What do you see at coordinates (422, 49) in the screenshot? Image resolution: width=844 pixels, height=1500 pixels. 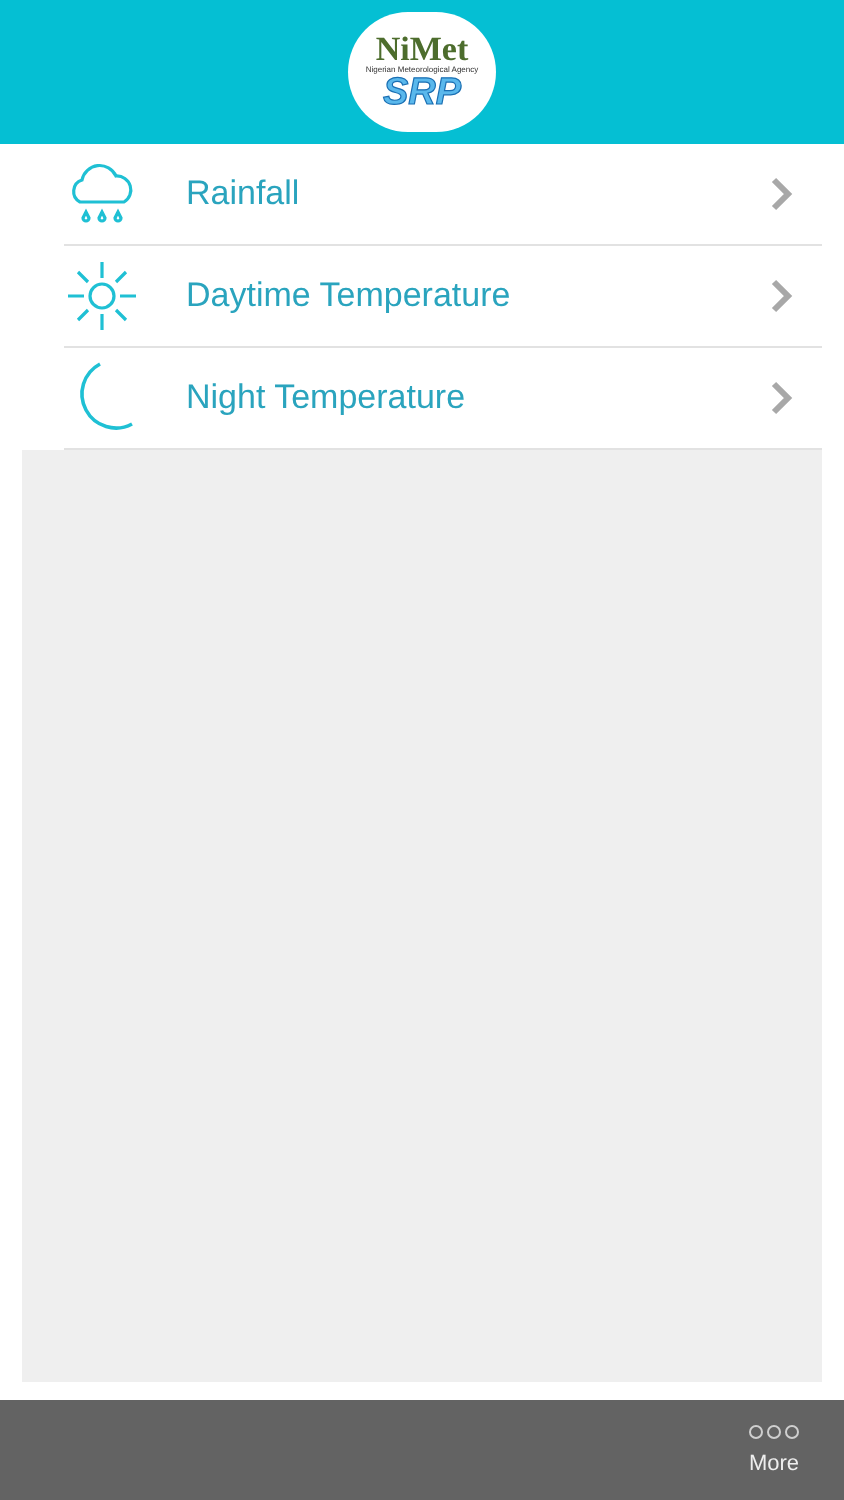 I see `logo-name: NiMet` at bounding box center [422, 49].